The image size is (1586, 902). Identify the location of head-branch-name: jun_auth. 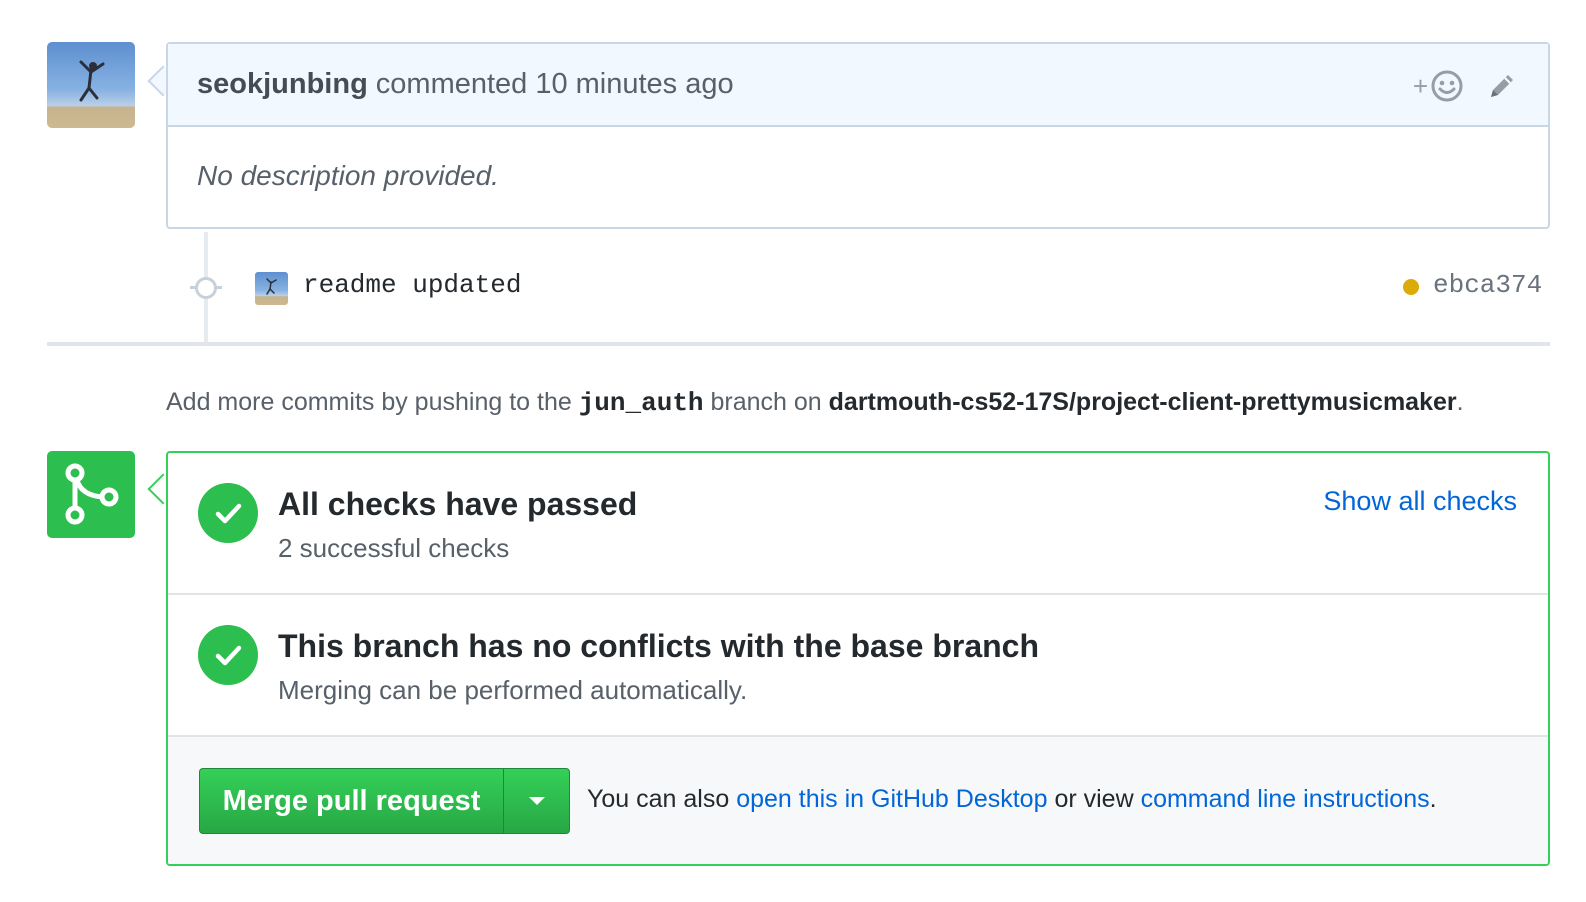
(641, 403).